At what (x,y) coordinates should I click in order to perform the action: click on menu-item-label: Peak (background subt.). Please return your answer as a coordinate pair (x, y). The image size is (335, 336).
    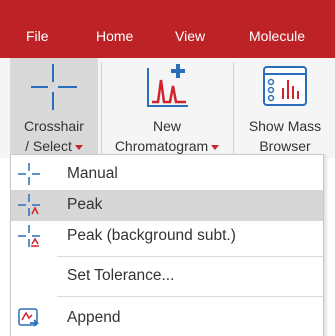
    Looking at the image, I should click on (151, 235).